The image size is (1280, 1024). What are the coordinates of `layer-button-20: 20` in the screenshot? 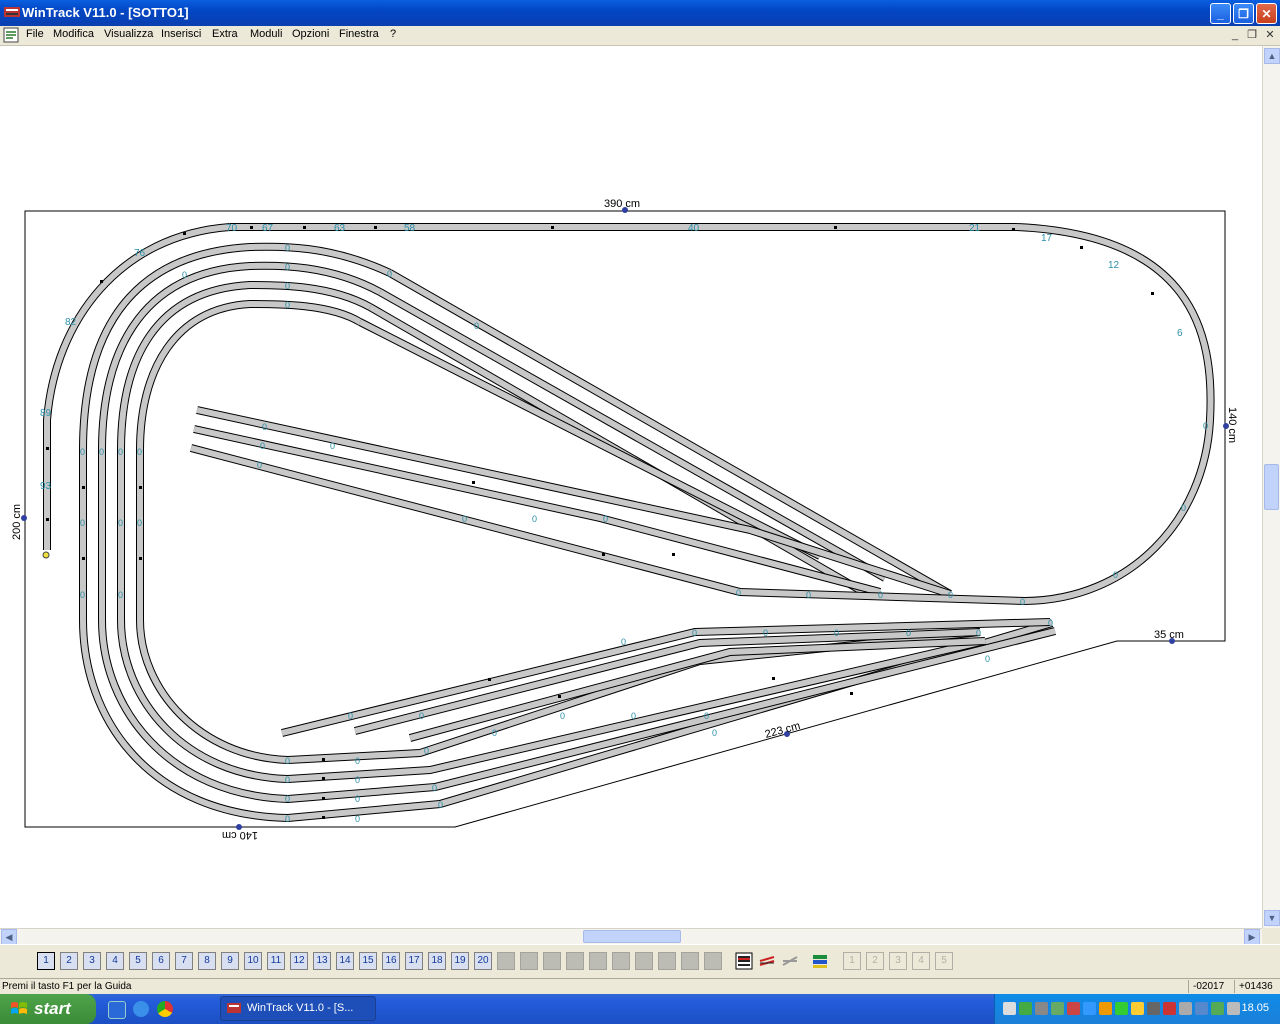 It's located at (483, 961).